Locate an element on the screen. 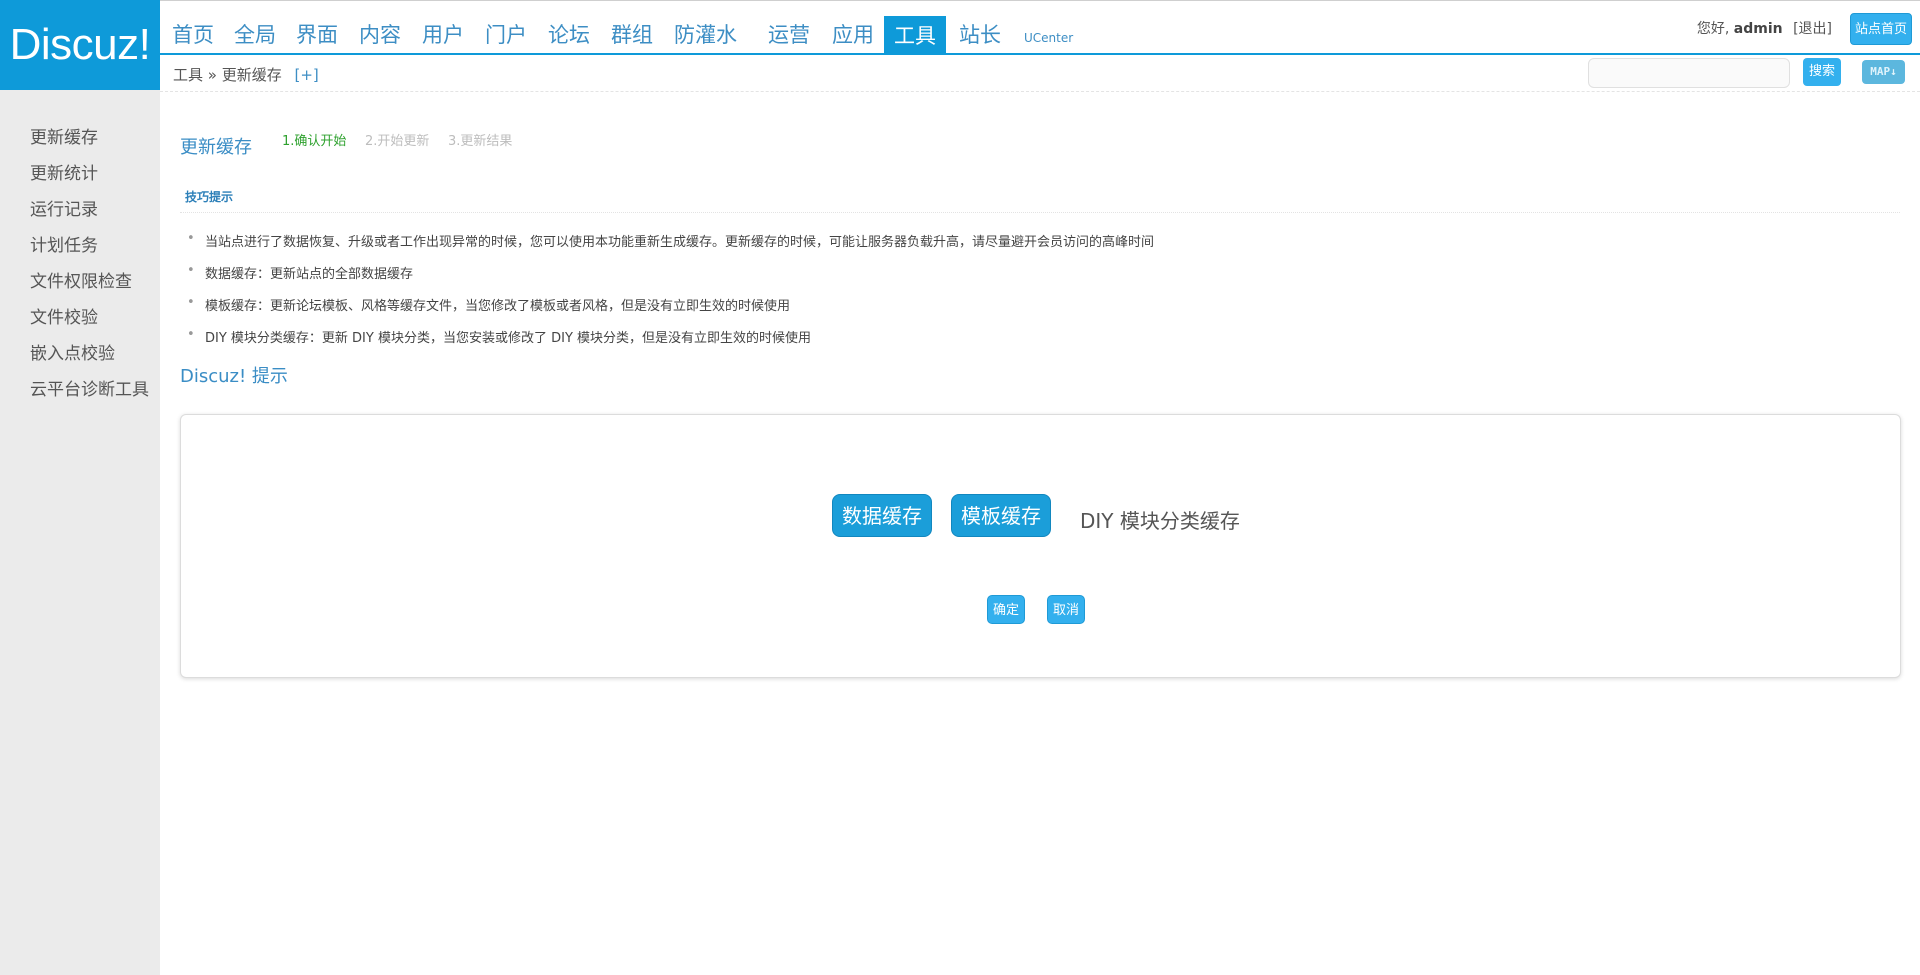 This screenshot has width=1920, height=975. breadcrumb-text: 工具 » 更新缓存 is located at coordinates (227, 75).